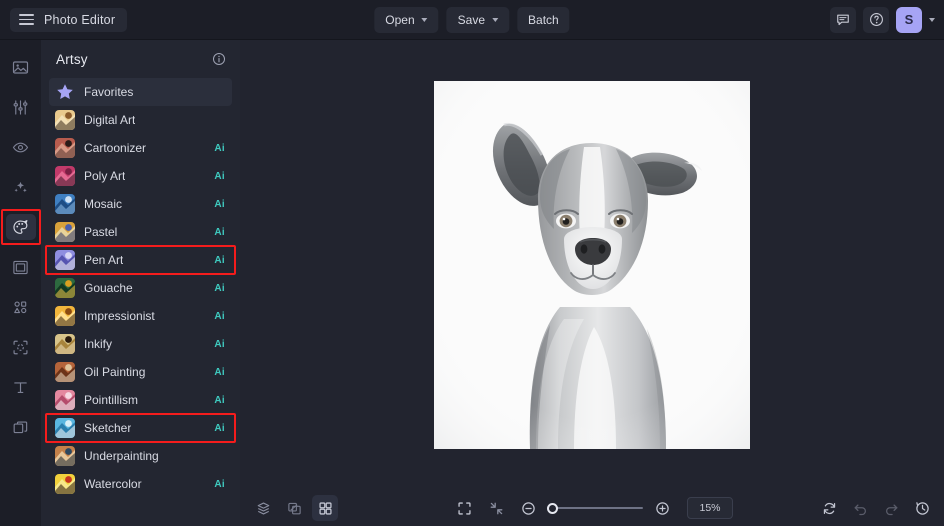 The width and height of the screenshot is (944, 526). I want to click on effect-row-gouache: Gouache Ai, so click(140, 288).